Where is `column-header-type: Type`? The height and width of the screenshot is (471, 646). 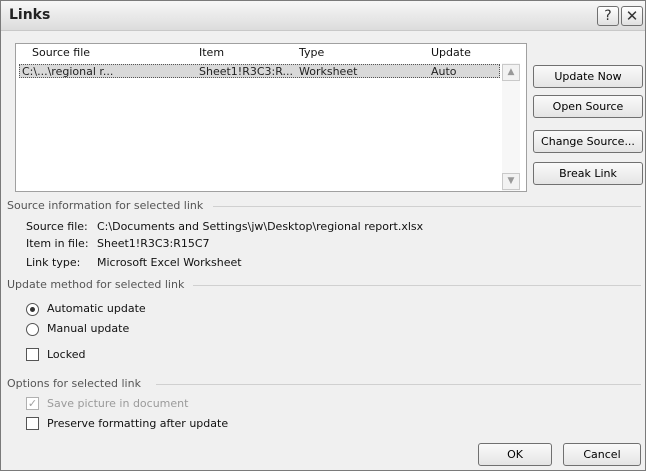
column-header-type: Type is located at coordinates (311, 52).